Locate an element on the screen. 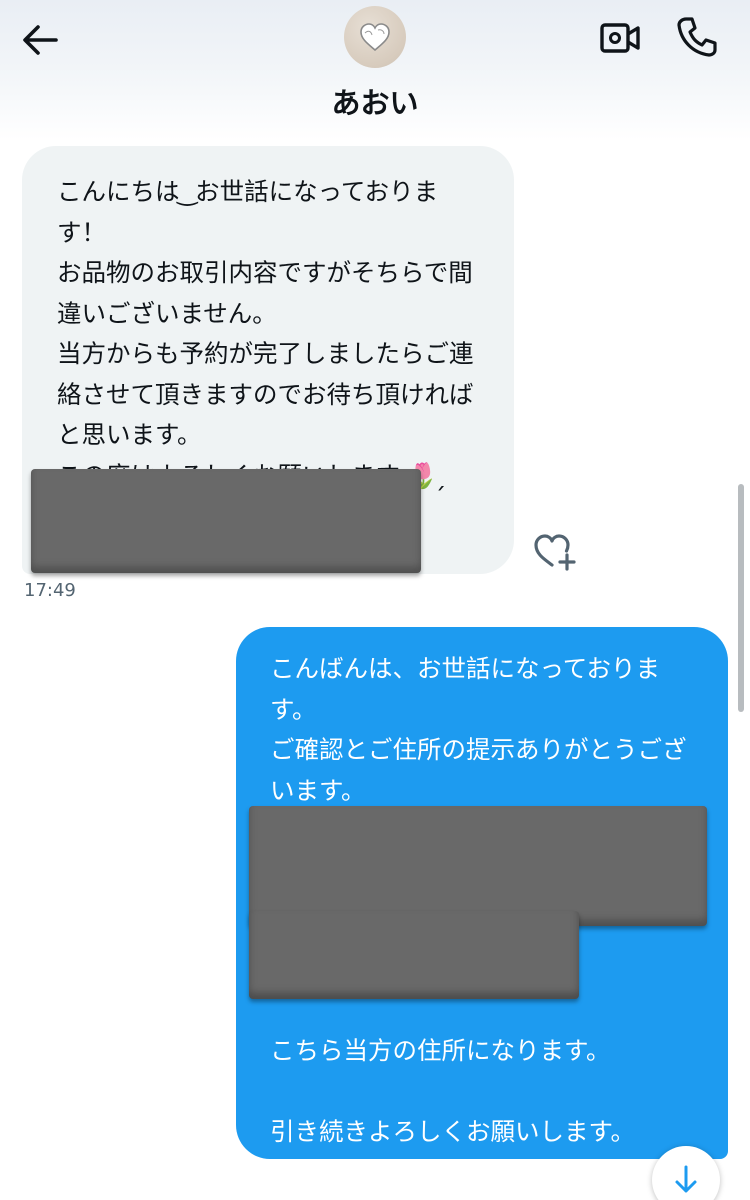 This screenshot has height=1200, width=750. avatar is located at coordinates (375, 37).